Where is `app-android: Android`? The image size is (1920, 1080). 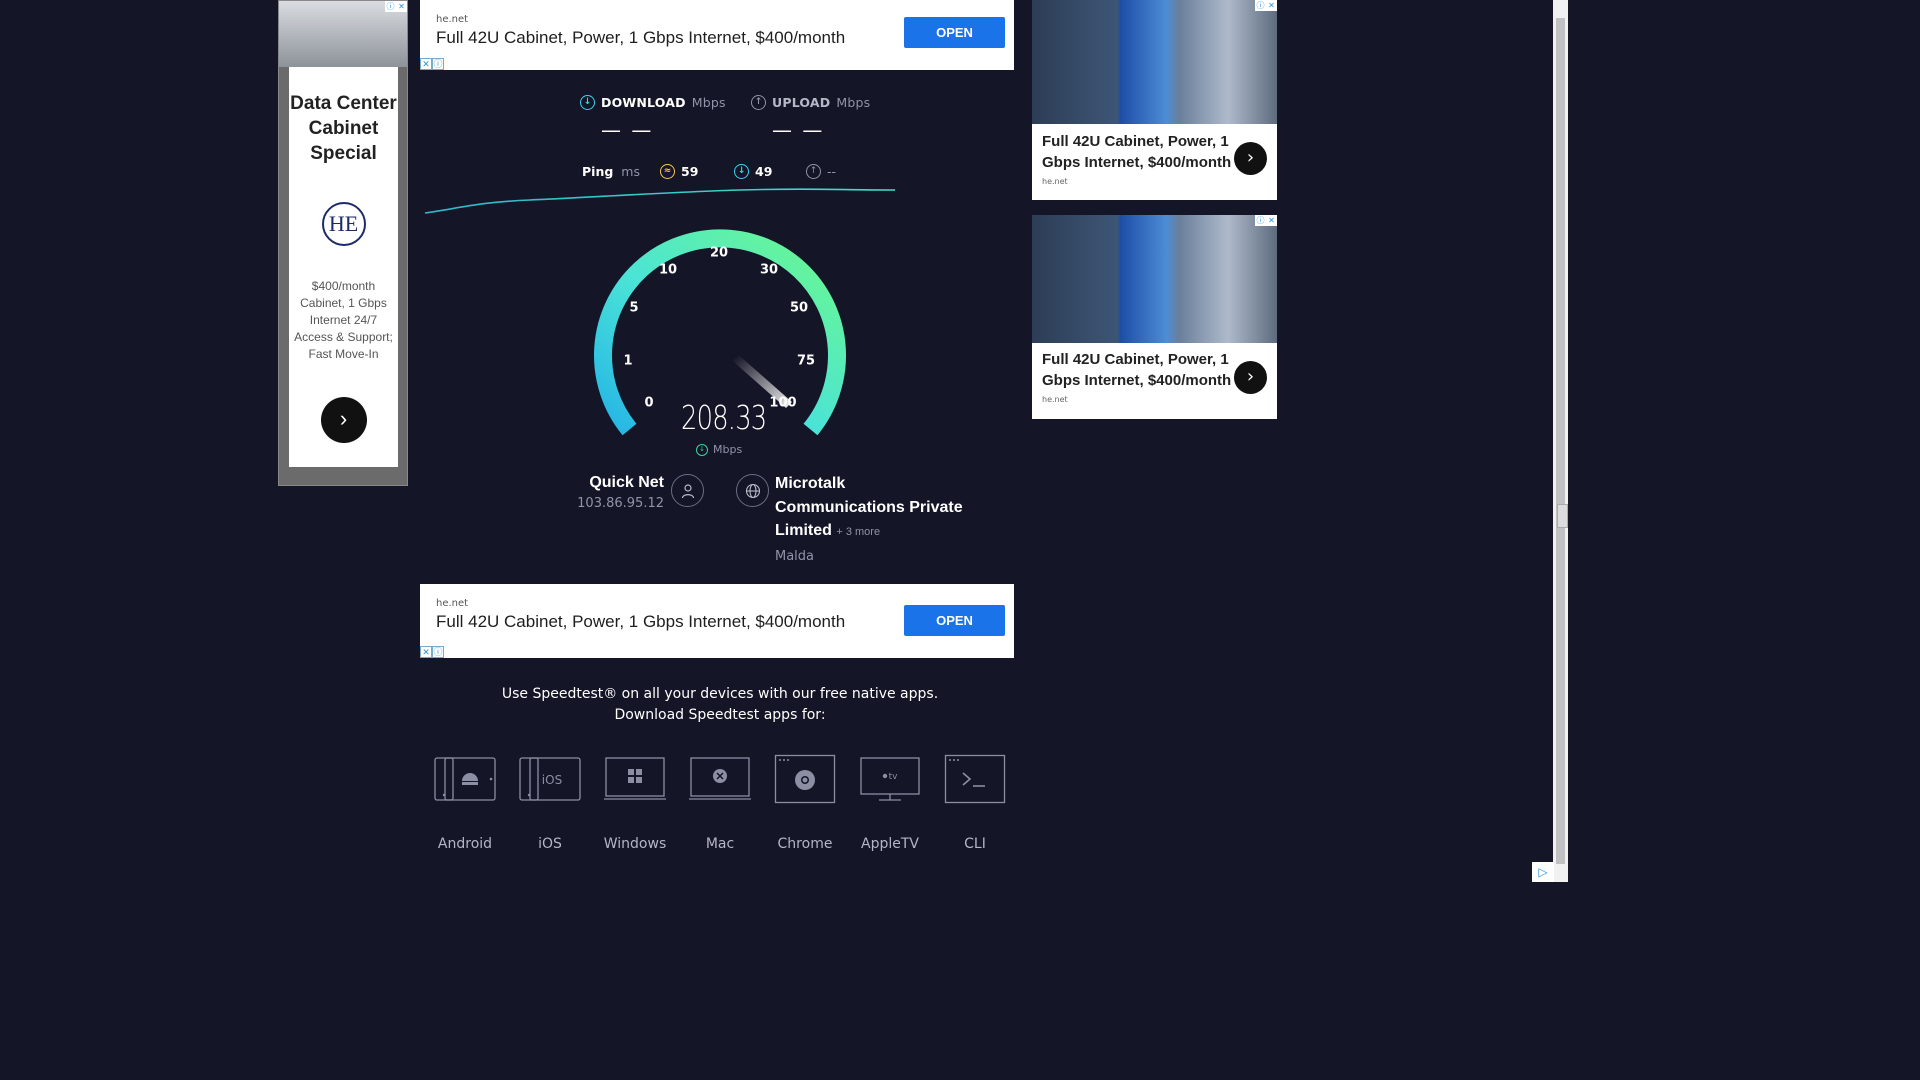 app-android: Android is located at coordinates (465, 803).